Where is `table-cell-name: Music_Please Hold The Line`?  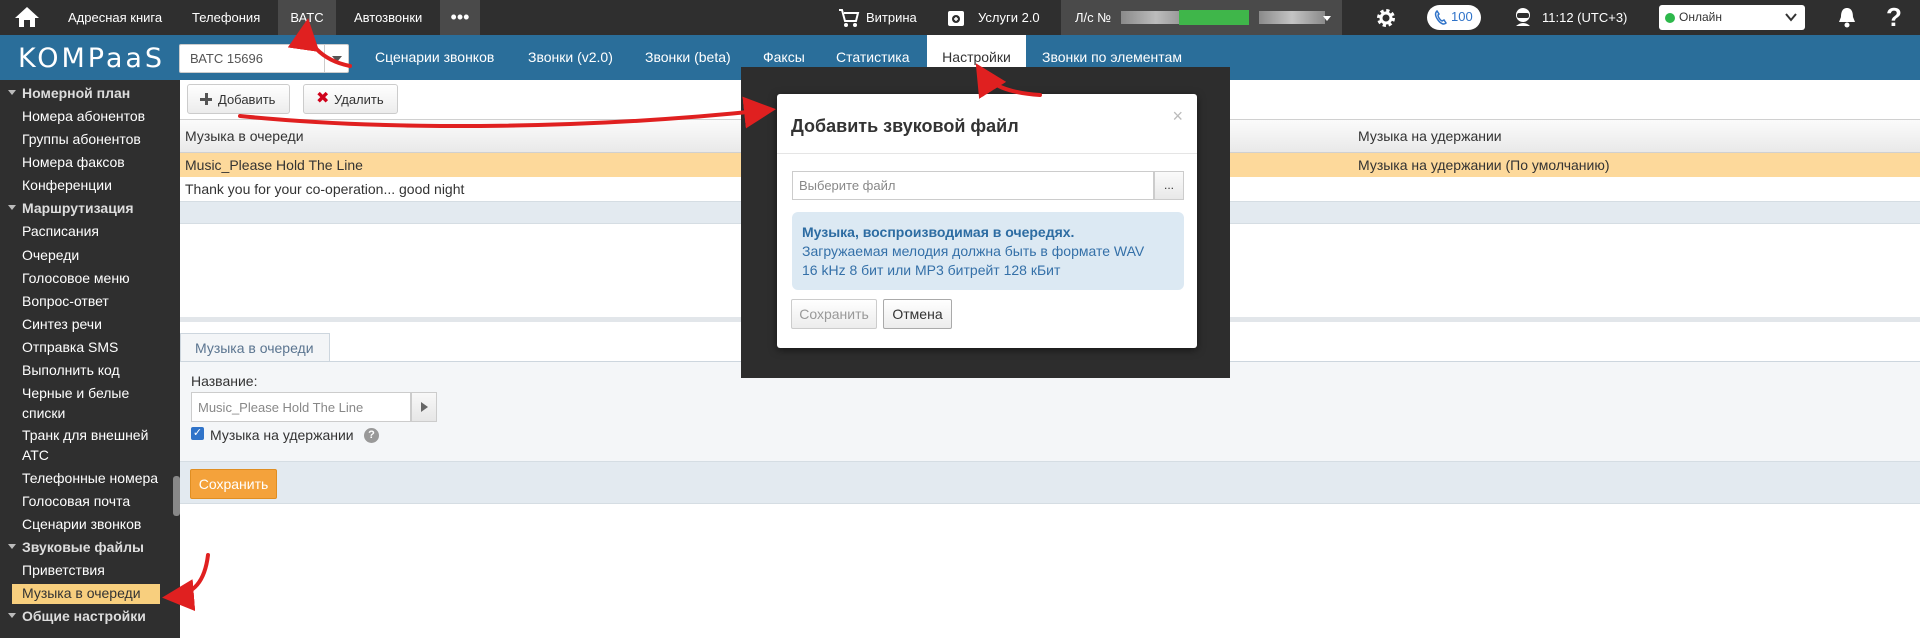
table-cell-name: Music_Please Hold The Line is located at coordinates (274, 165).